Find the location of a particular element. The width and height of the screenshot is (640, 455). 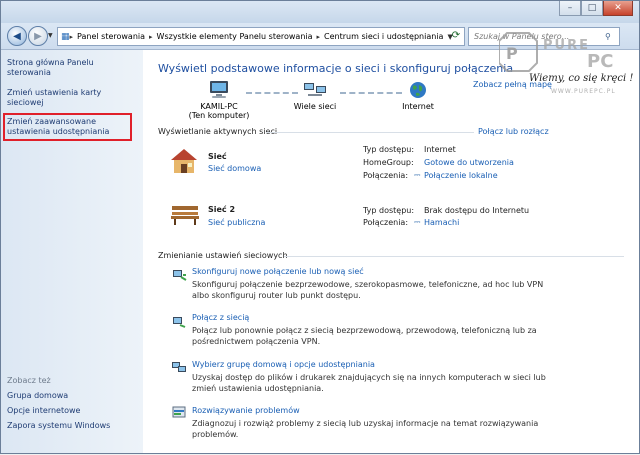

refresh-icon: ⟳ is located at coordinates (456, 35).